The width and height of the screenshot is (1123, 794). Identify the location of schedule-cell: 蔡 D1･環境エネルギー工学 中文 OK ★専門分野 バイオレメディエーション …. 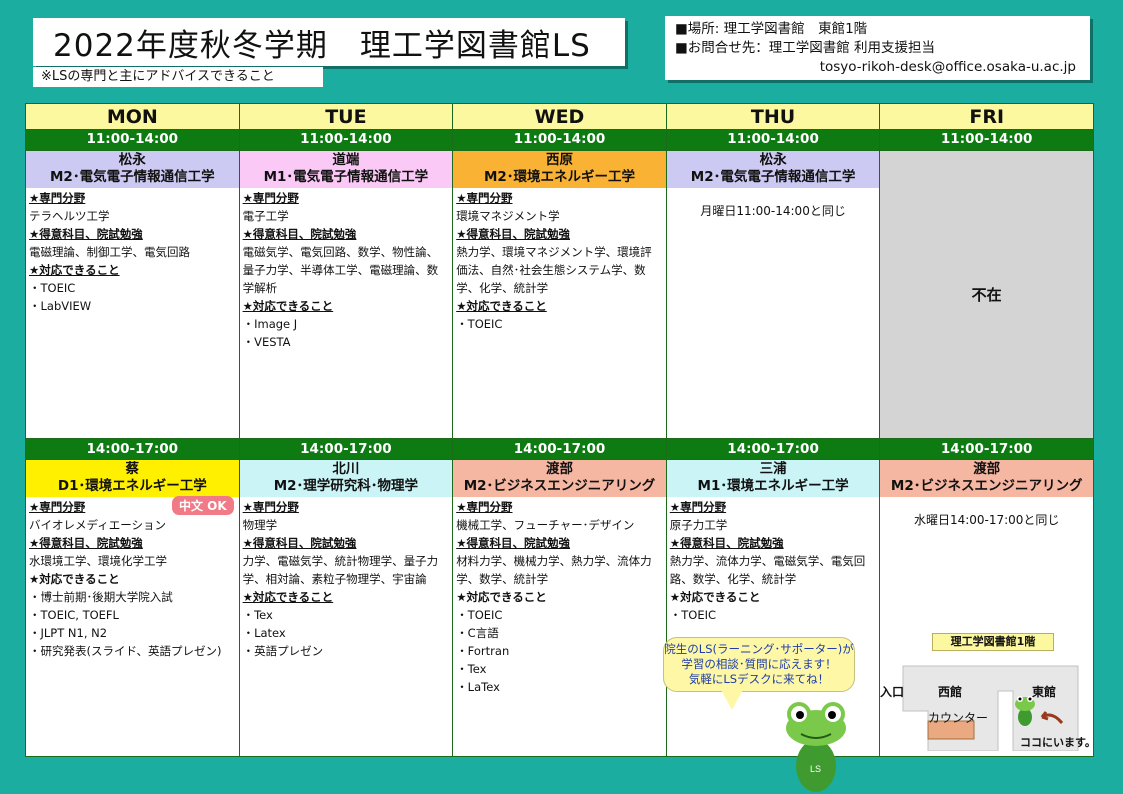
(132, 608).